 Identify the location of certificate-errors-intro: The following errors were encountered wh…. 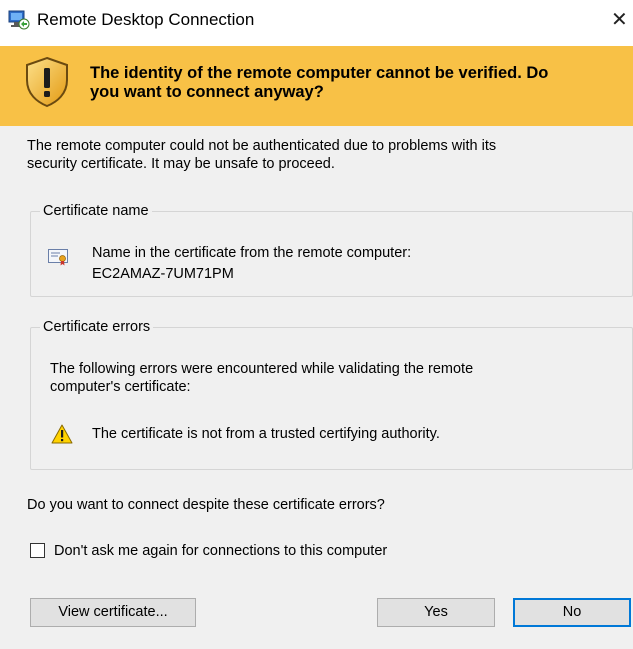
(330, 378).